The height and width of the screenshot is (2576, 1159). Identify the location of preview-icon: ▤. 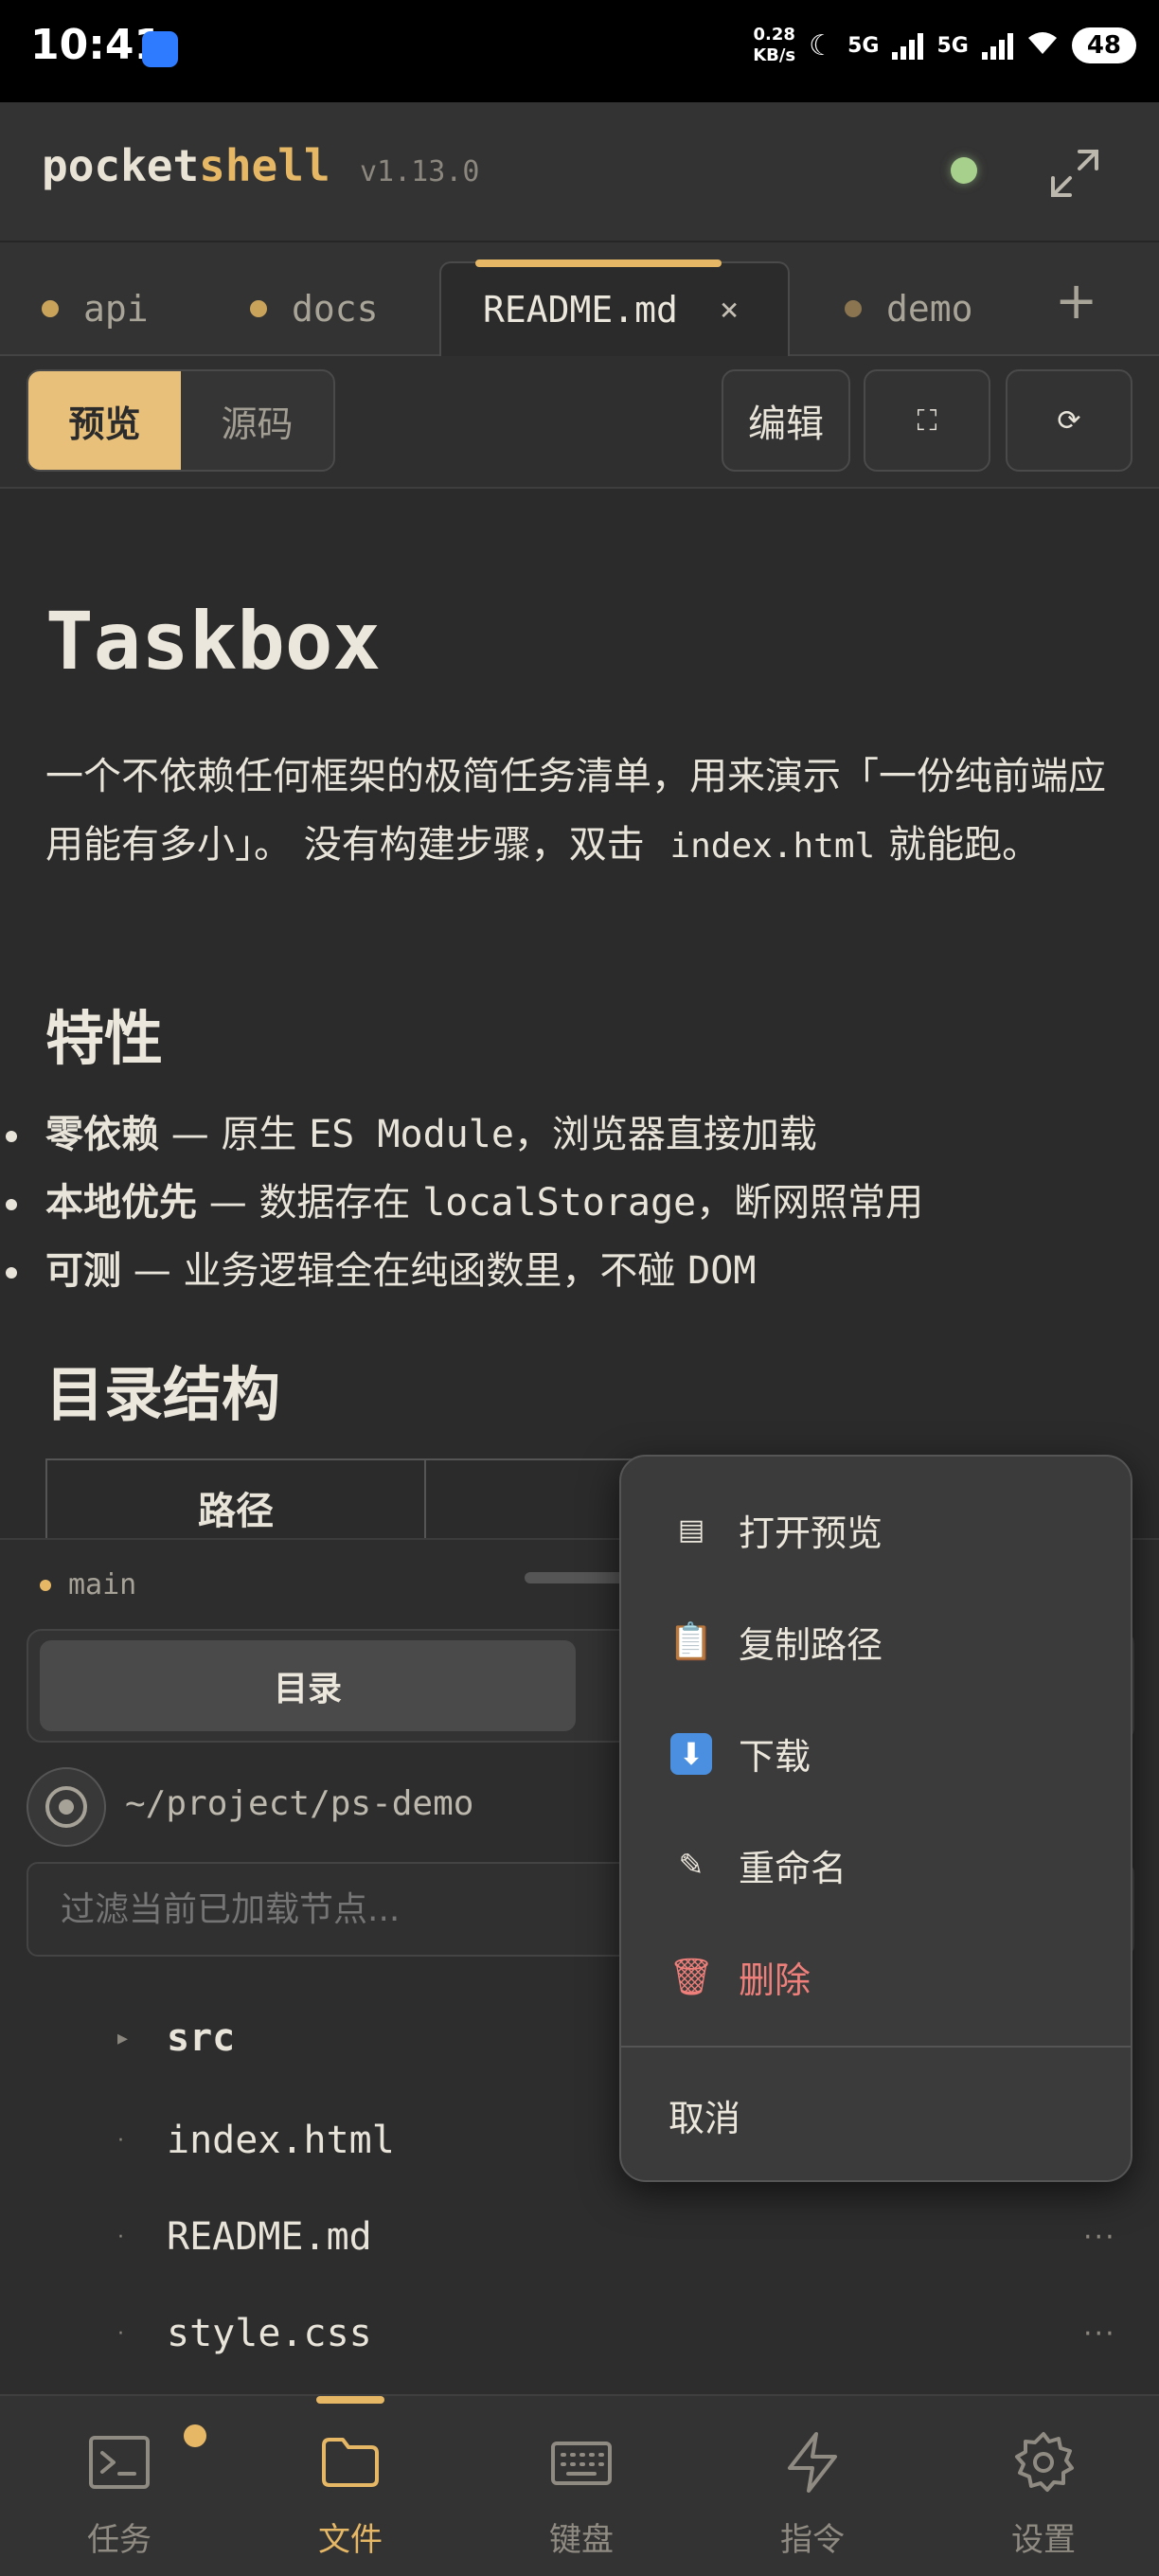
(691, 1529).